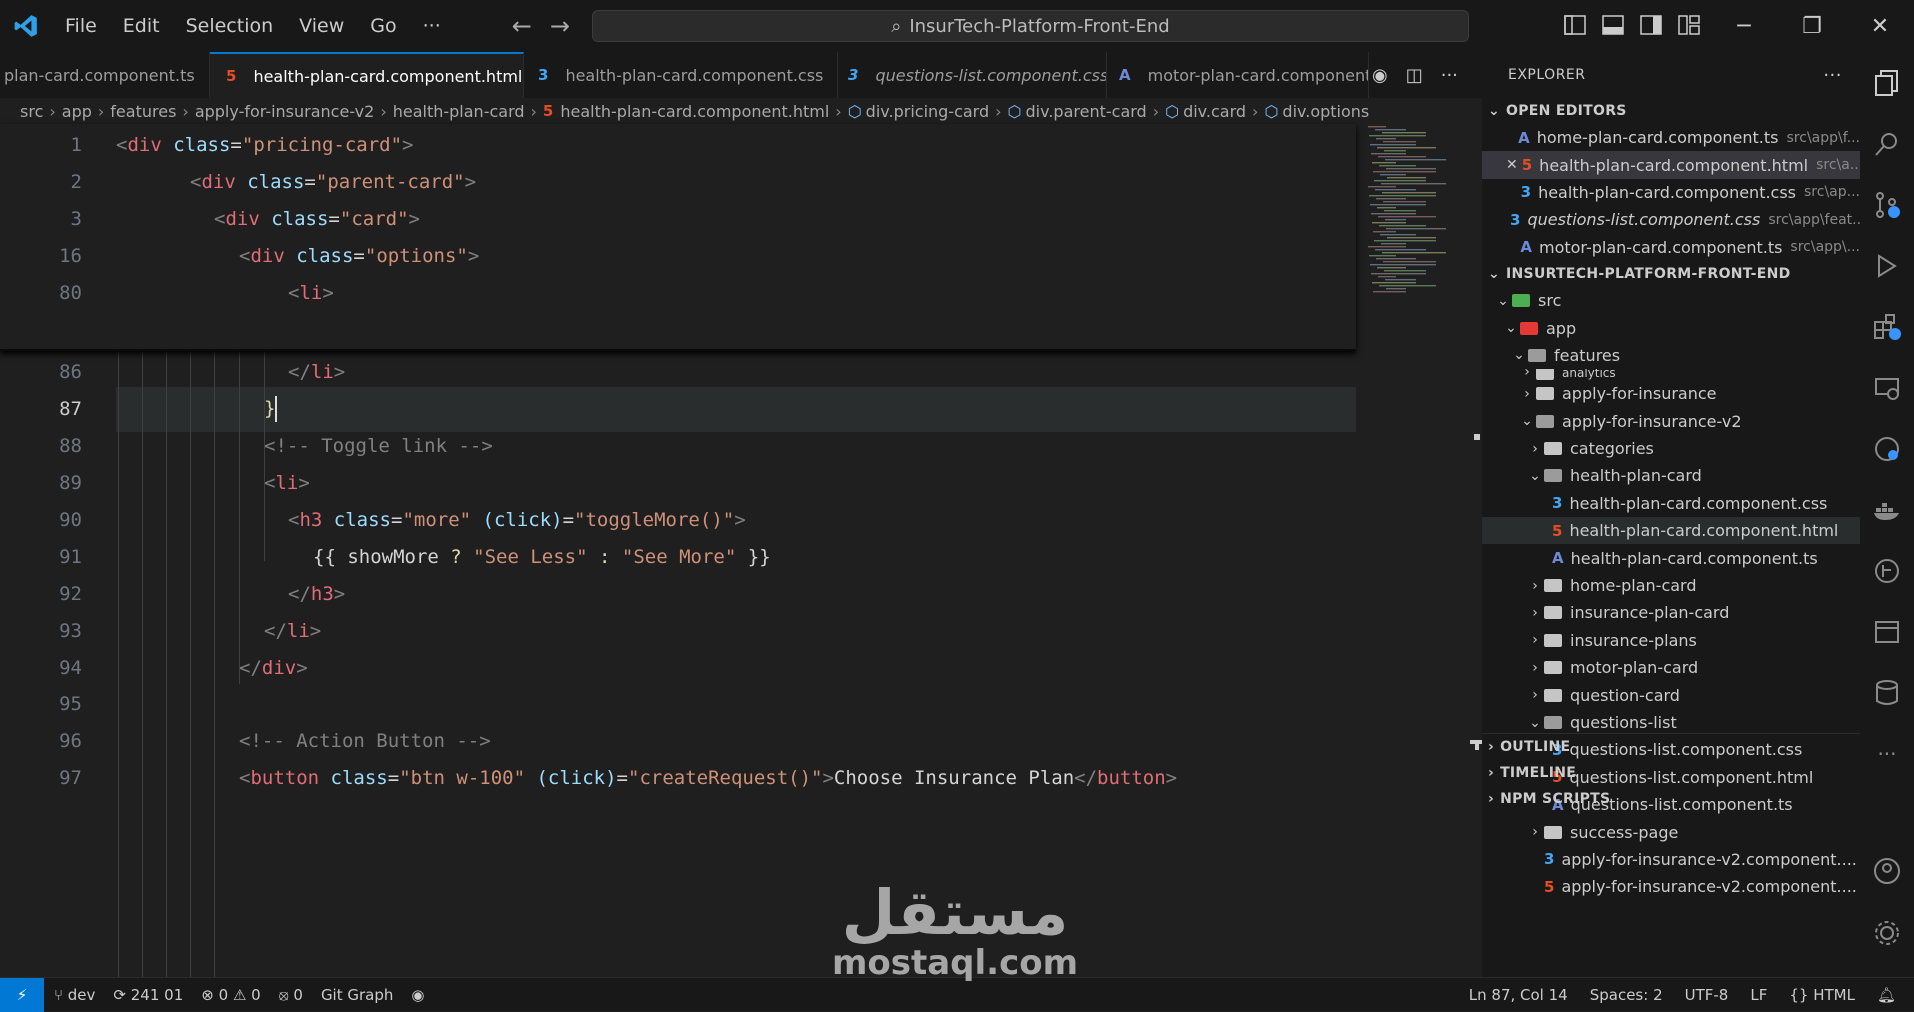  I want to click on minimize-icon: ─, so click(1744, 26).